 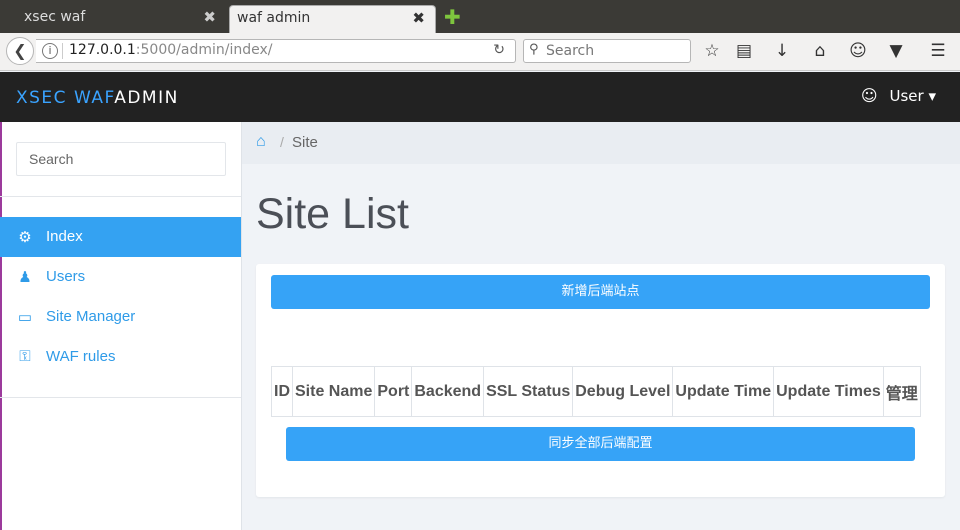 I want to click on breadcrumb: ⌂ / Site, so click(x=601, y=143).